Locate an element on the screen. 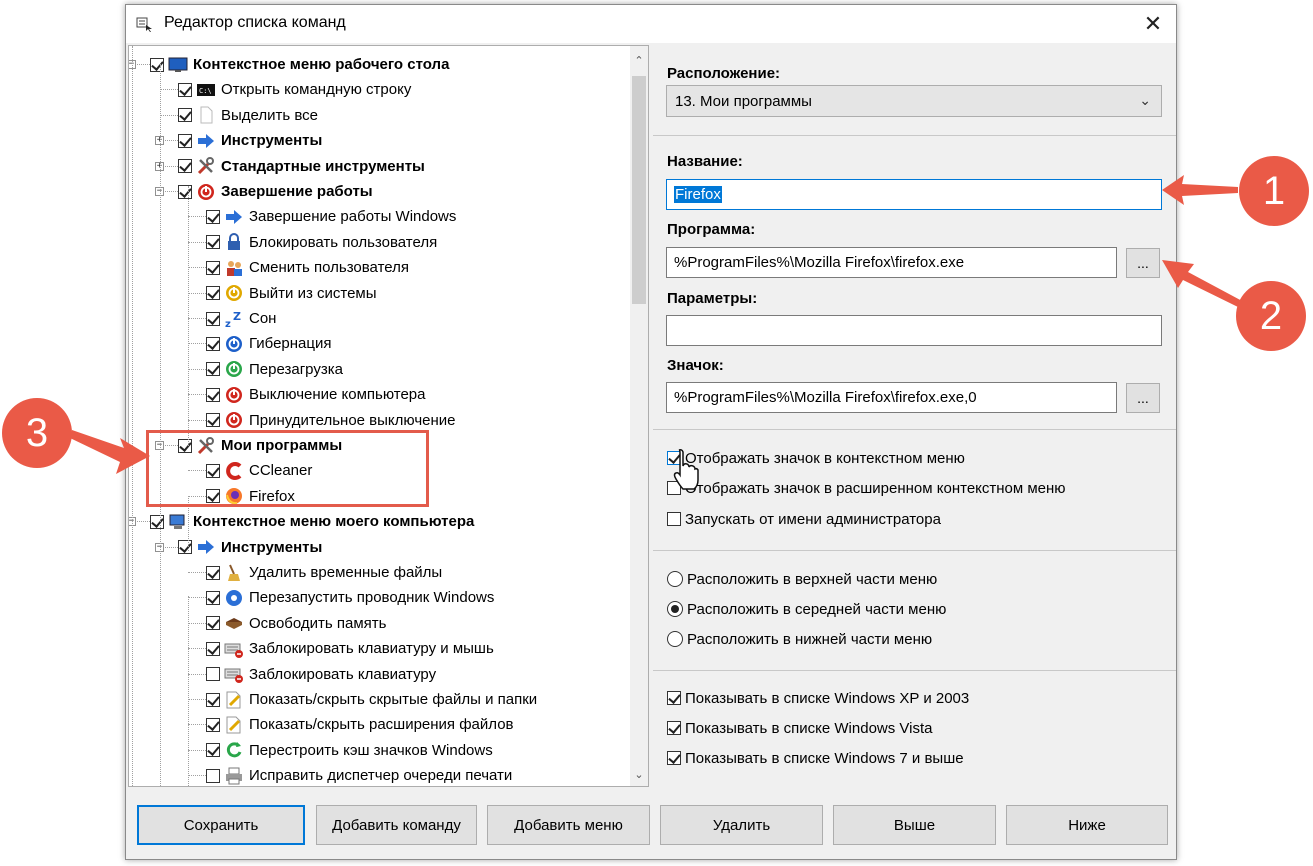 This screenshot has width=1313, height=866. scroll-down-arrow-icon: ⌄ is located at coordinates (639, 774).